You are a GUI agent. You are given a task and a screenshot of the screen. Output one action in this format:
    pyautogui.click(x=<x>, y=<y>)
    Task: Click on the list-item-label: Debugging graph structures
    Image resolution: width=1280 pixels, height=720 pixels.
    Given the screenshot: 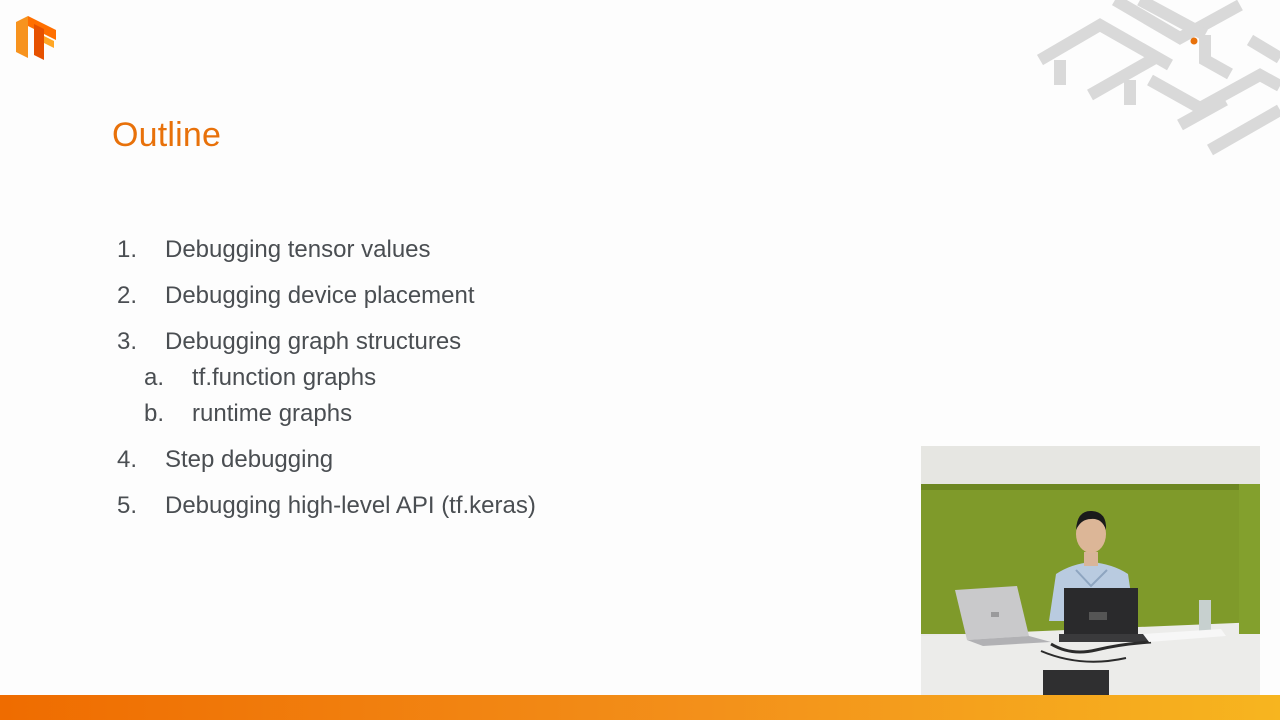 What is the action you would take?
    pyautogui.click(x=313, y=341)
    